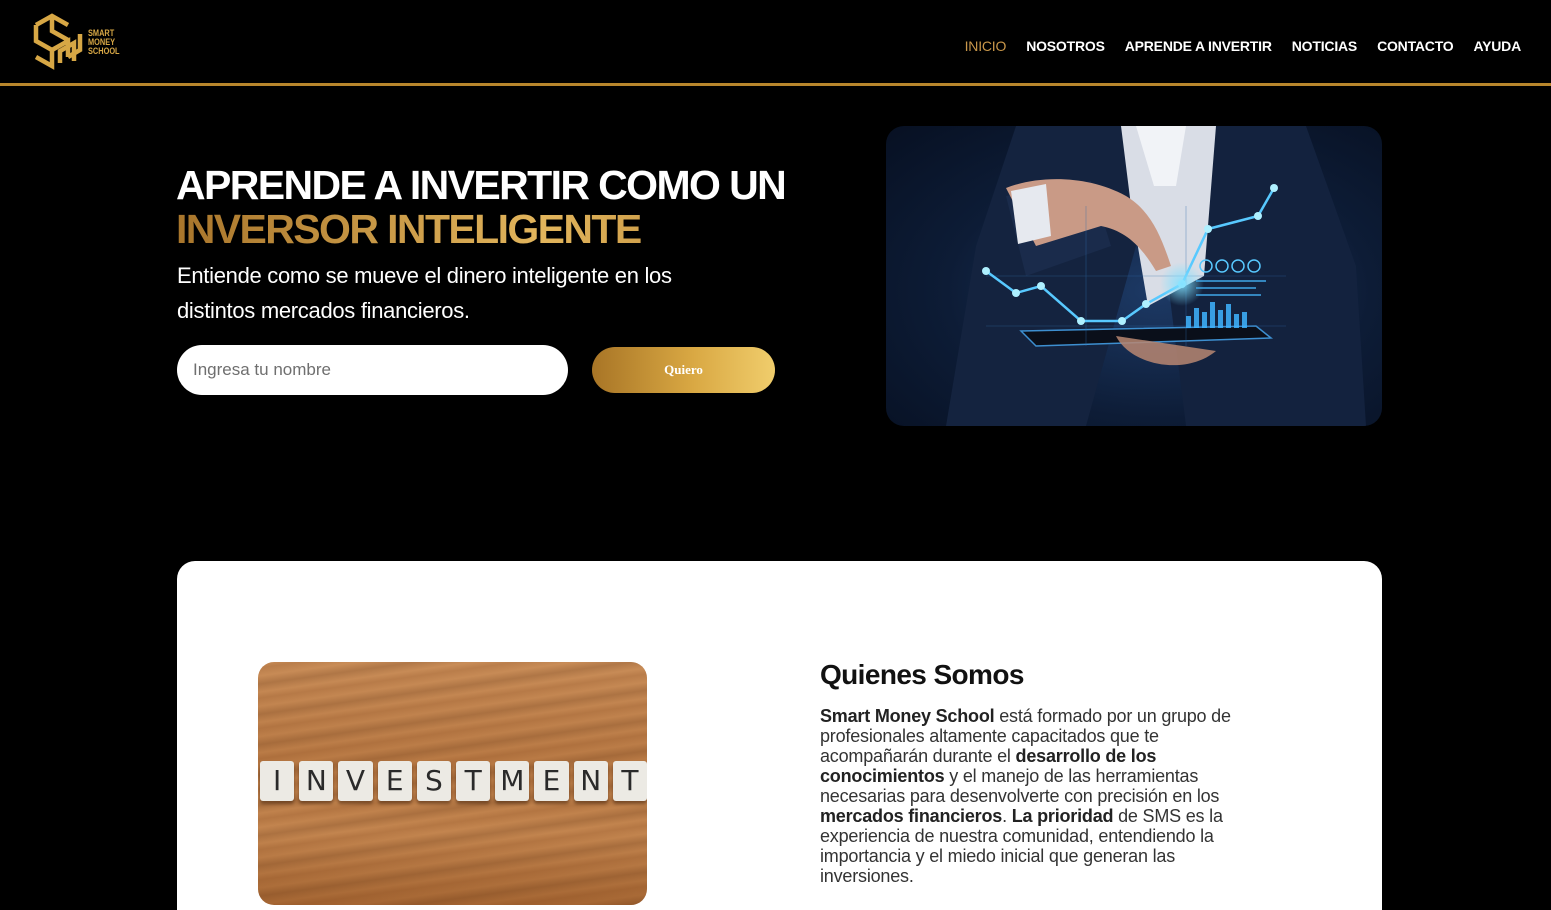 This screenshot has width=1551, height=910. I want to click on hero-title-line2: INVERSOR INTELIGENTE, so click(480, 229).